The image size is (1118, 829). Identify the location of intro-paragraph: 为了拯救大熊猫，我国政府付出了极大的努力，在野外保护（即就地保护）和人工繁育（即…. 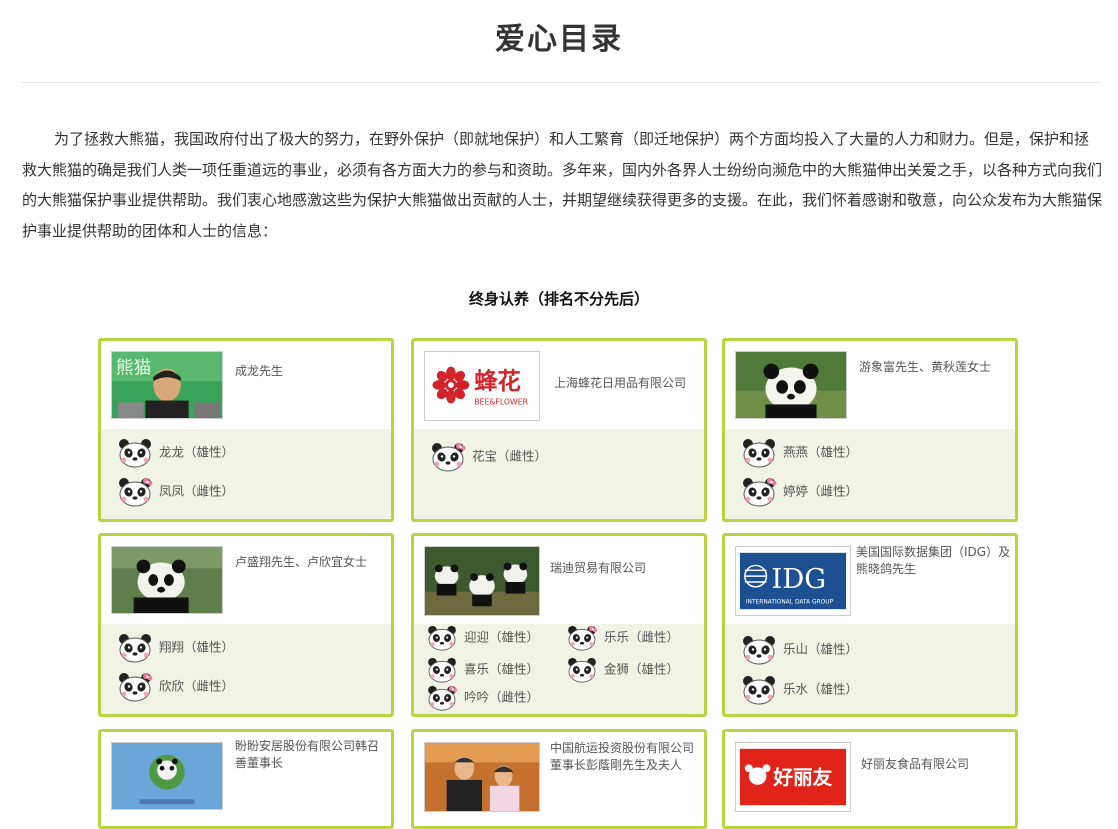
(562, 185).